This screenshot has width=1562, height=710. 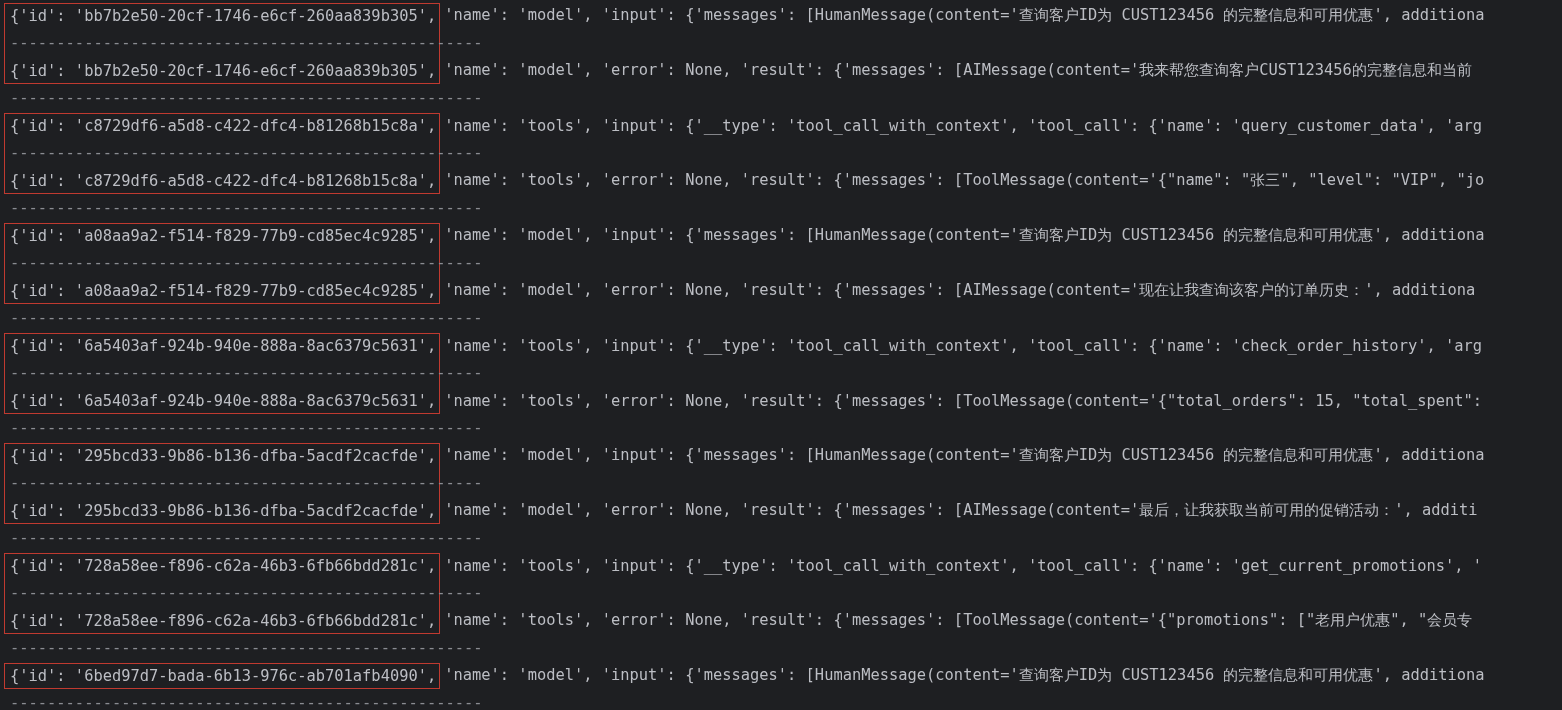 What do you see at coordinates (963, 565) in the screenshot?
I see `log-line: 'name': 'tools', 'input': {'__type': 'tool_call_with_context', 'tool_call': {'name': 'get_current_promotions', '` at bounding box center [963, 565].